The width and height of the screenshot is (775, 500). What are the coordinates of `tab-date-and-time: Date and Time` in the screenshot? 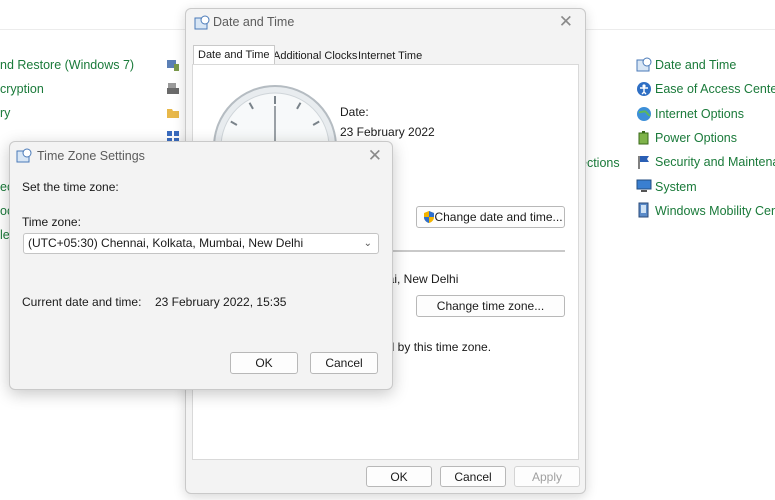 It's located at (234, 54).